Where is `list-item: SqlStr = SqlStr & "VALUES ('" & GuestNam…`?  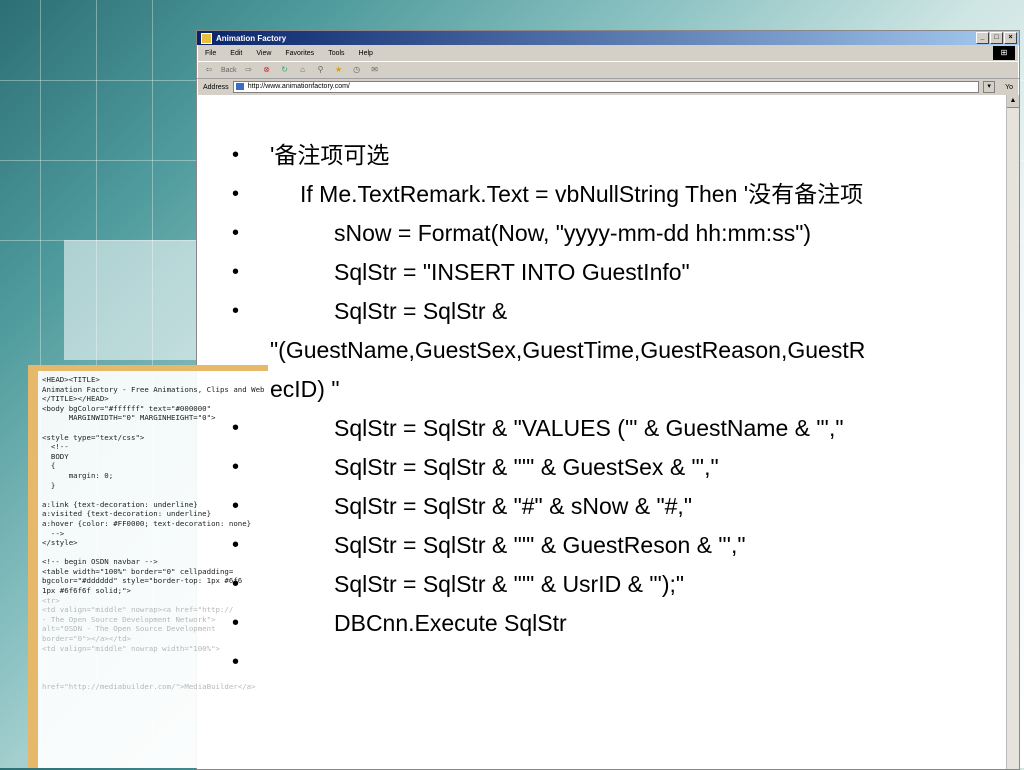
list-item: SqlStr = SqlStr & "VALUES ('" & GuestNam… is located at coordinates (623, 428).